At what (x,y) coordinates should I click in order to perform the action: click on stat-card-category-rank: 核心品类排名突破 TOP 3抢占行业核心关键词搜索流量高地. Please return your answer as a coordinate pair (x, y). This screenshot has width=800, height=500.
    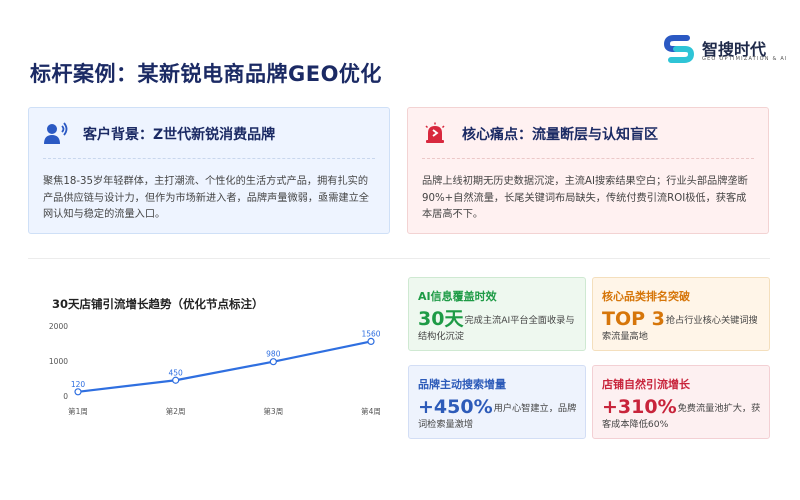
    Looking at the image, I should click on (681, 314).